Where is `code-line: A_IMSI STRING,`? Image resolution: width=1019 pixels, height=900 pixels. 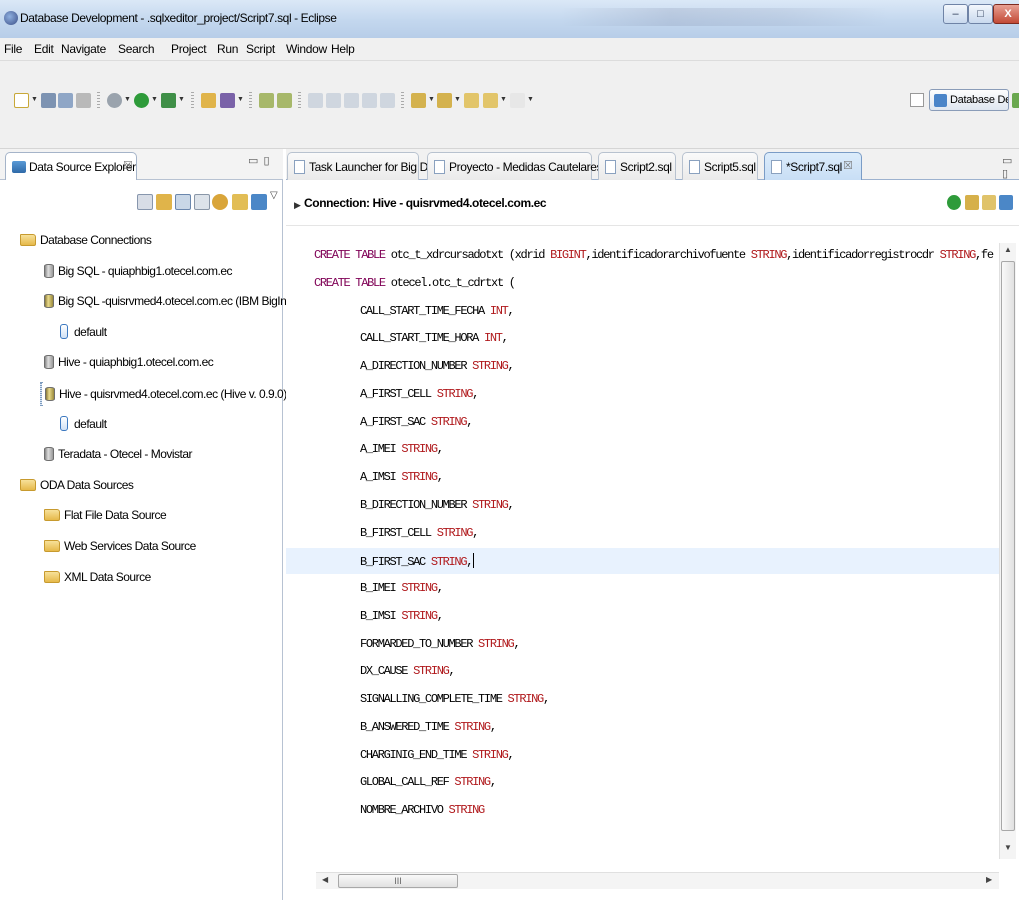
code-line: A_IMSI STRING, is located at coordinates (643, 478).